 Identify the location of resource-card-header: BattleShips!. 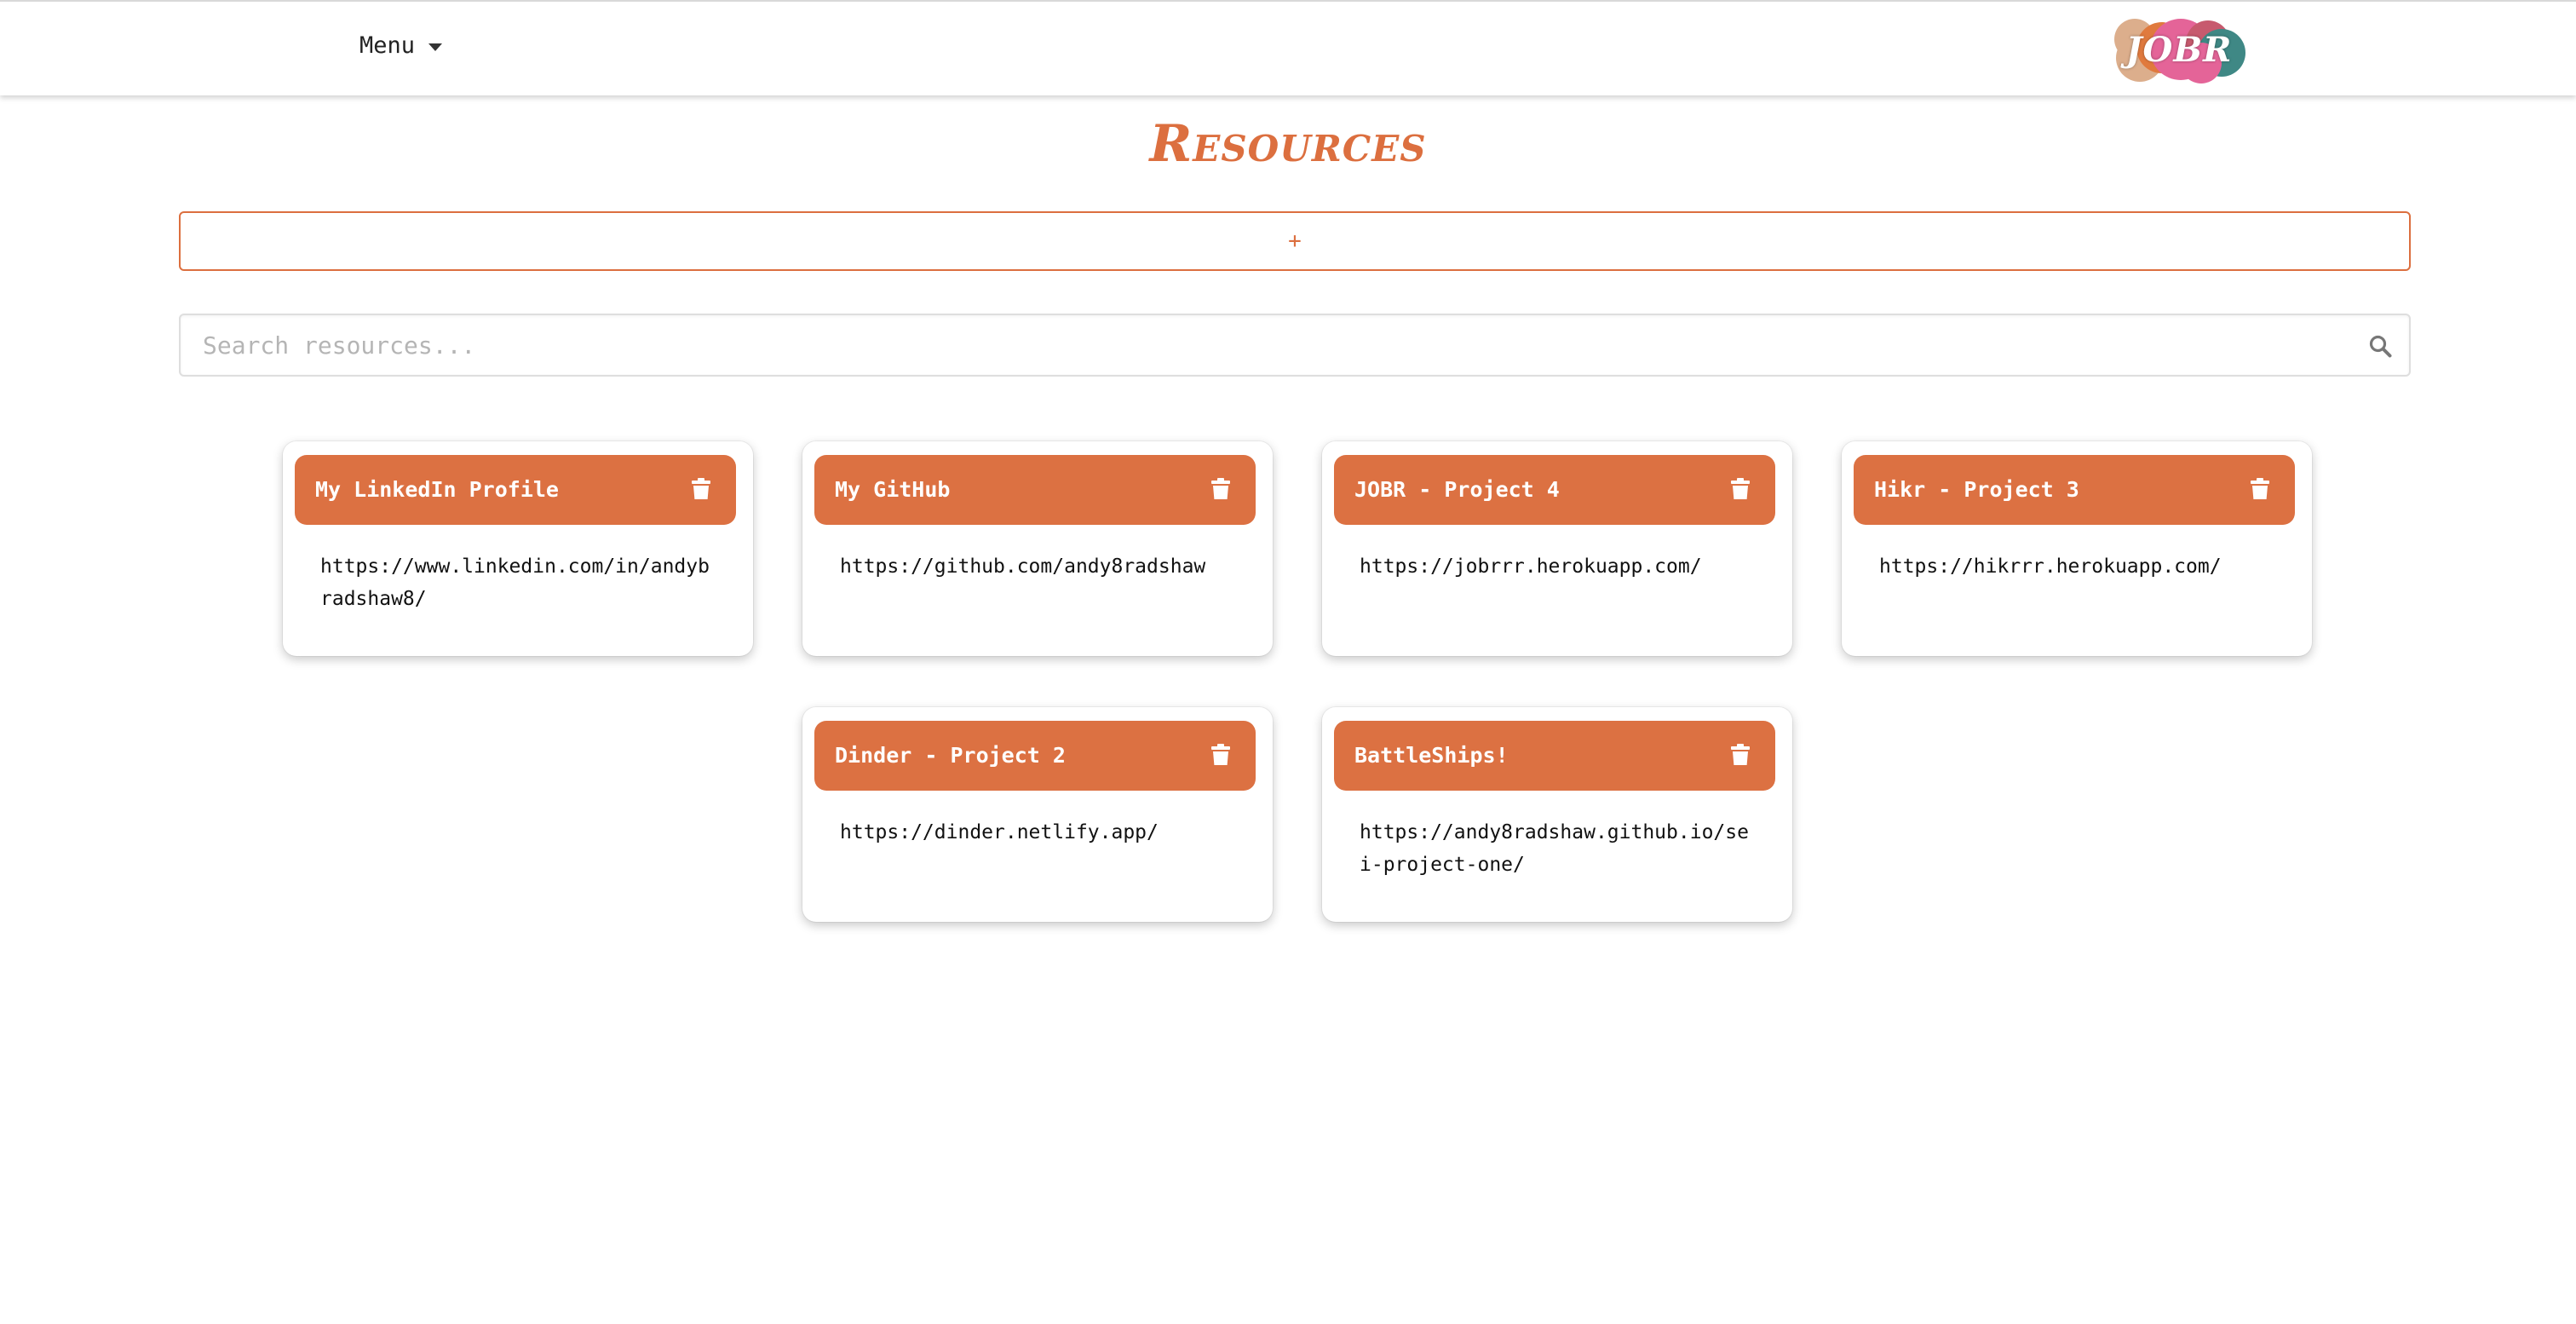
(1555, 756).